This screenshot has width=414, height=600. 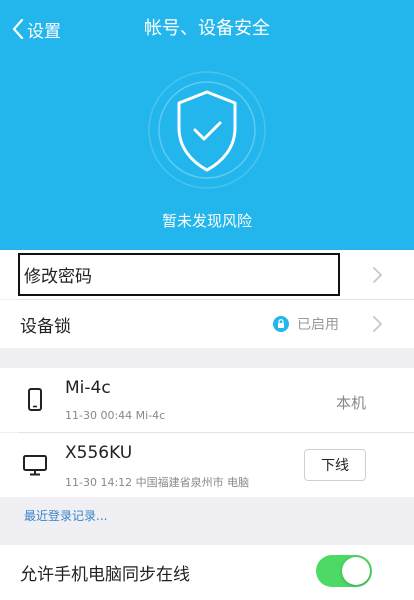 I want to click on device-meta: 11-30 14:12 中国福建省泉州市 电脑, so click(x=157, y=482).